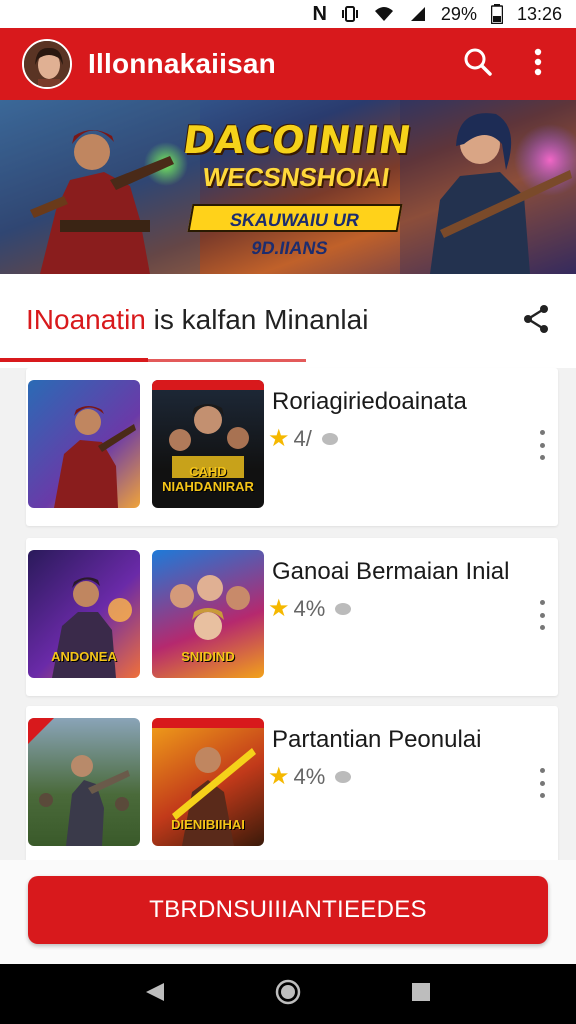 The image size is (576, 1024). I want to click on search-button, so click(478, 64).